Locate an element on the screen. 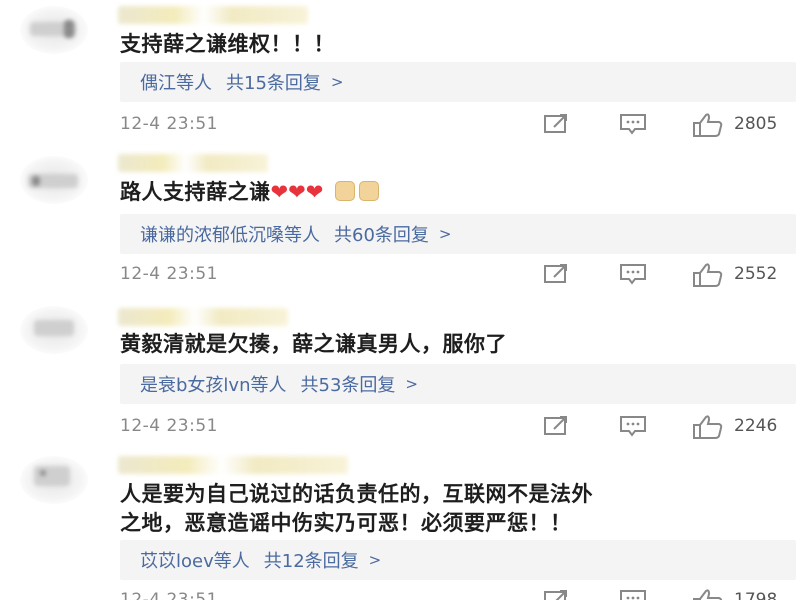 Image resolution: width=800 pixels, height=600 pixels. reply-users: 是衰b女孩lvn等人 is located at coordinates (213, 385).